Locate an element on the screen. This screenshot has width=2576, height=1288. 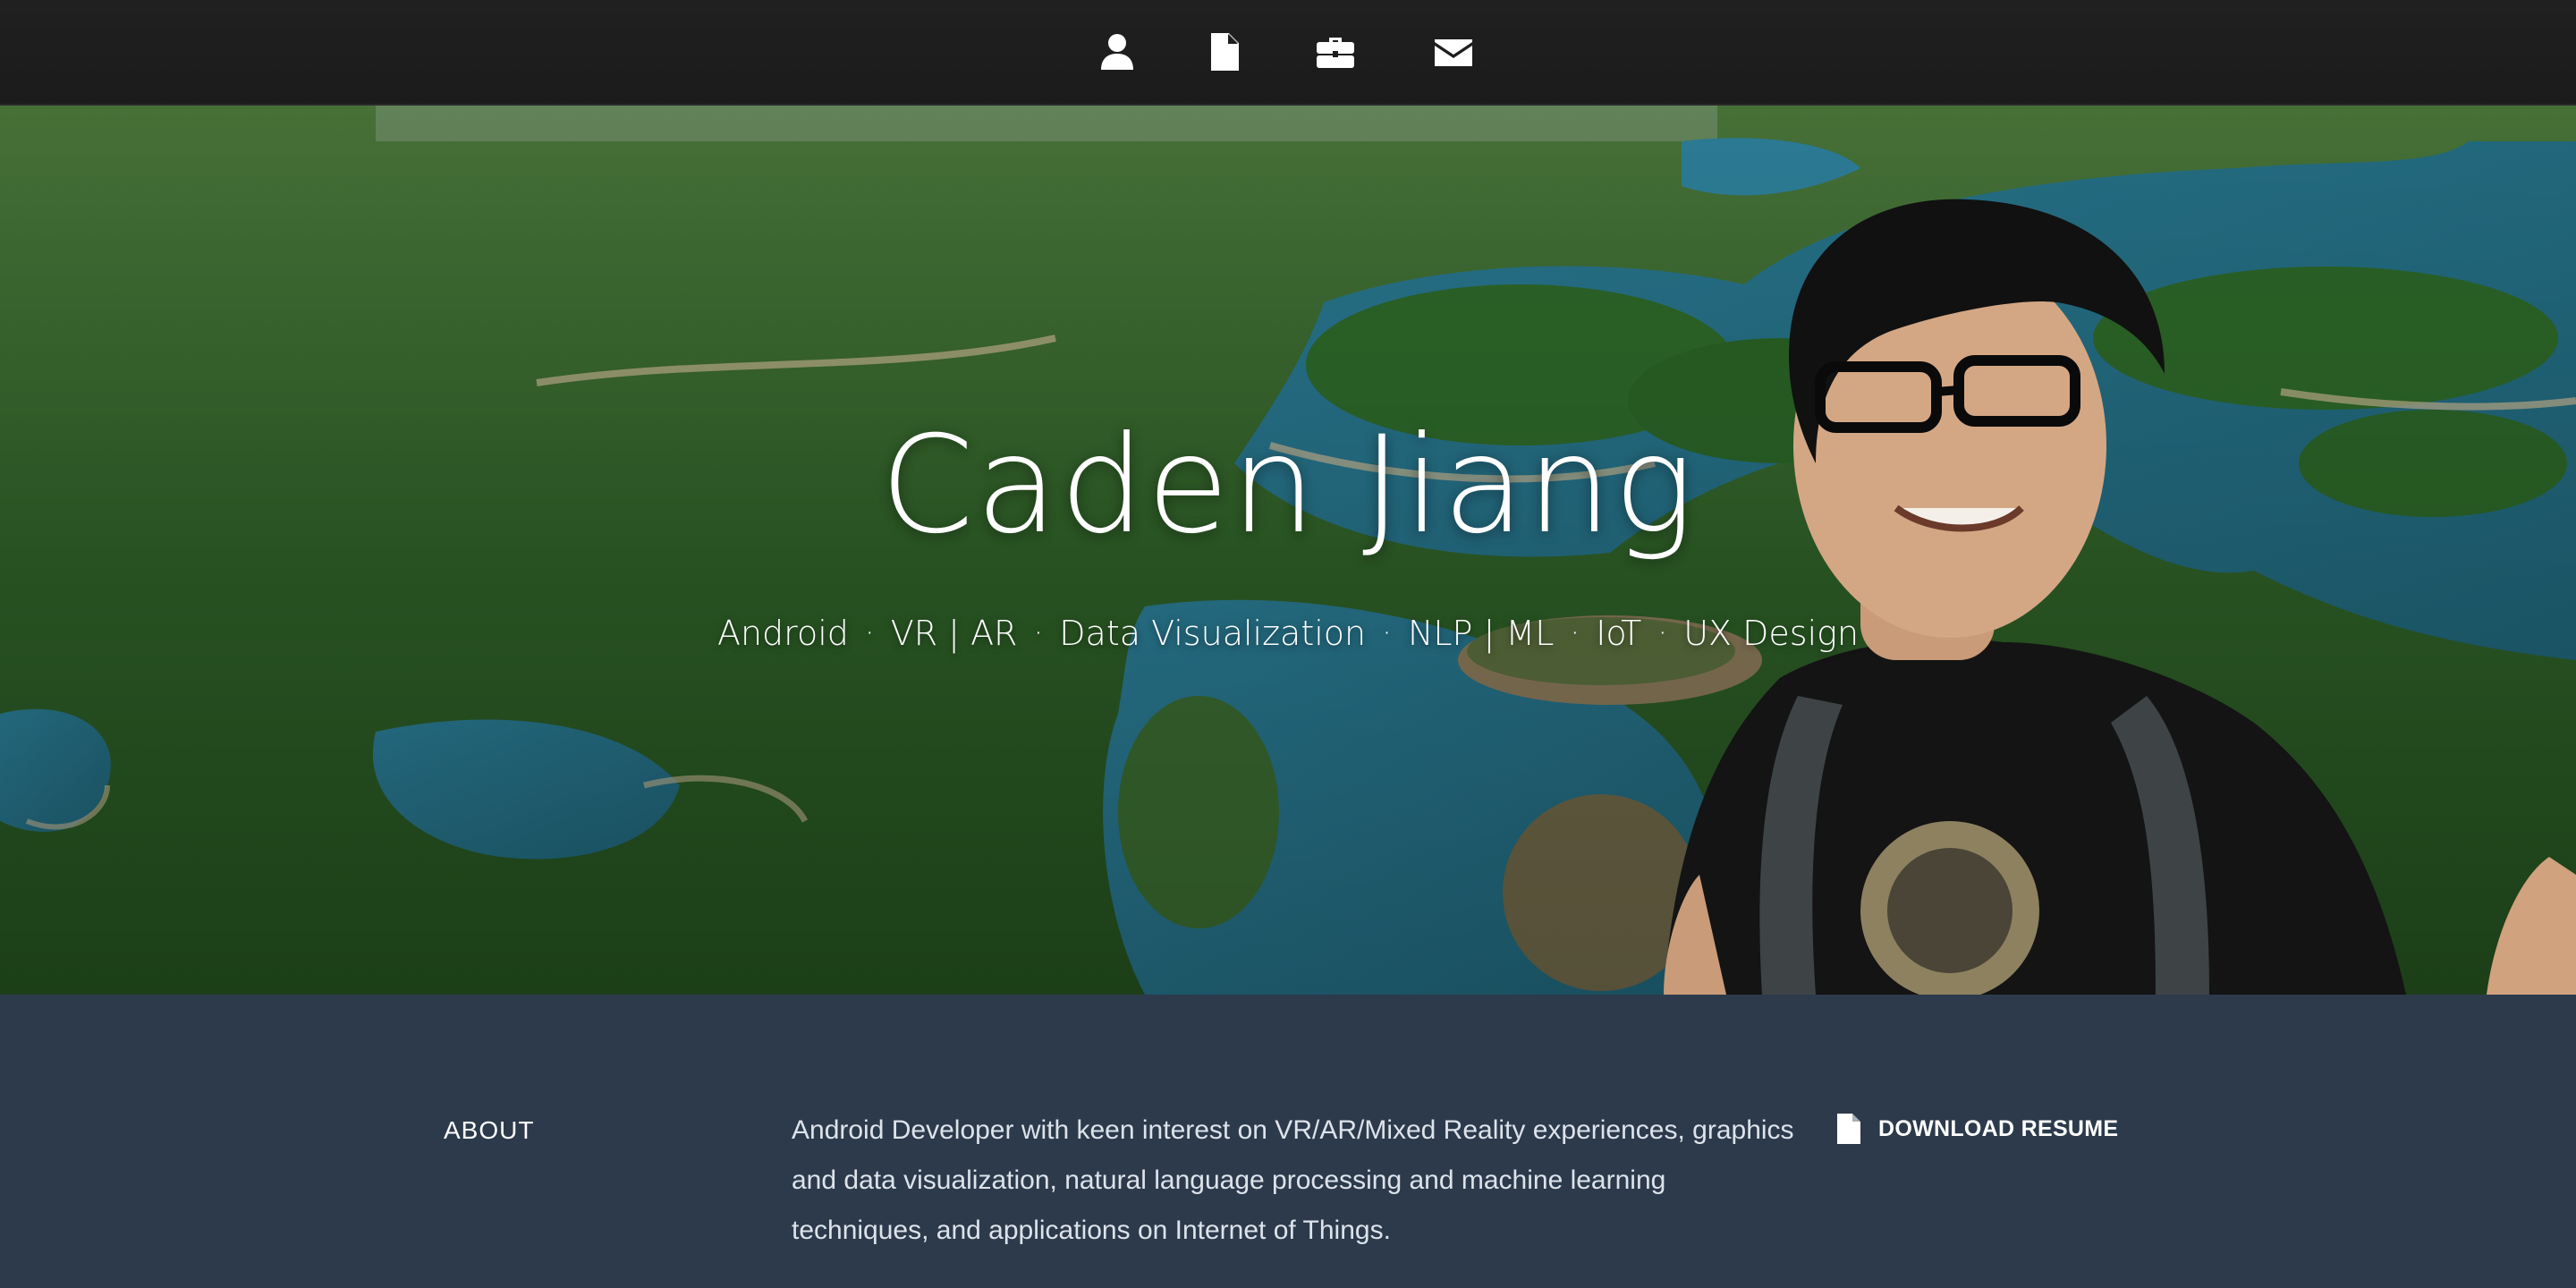
top-navbar is located at coordinates (1288, 53).